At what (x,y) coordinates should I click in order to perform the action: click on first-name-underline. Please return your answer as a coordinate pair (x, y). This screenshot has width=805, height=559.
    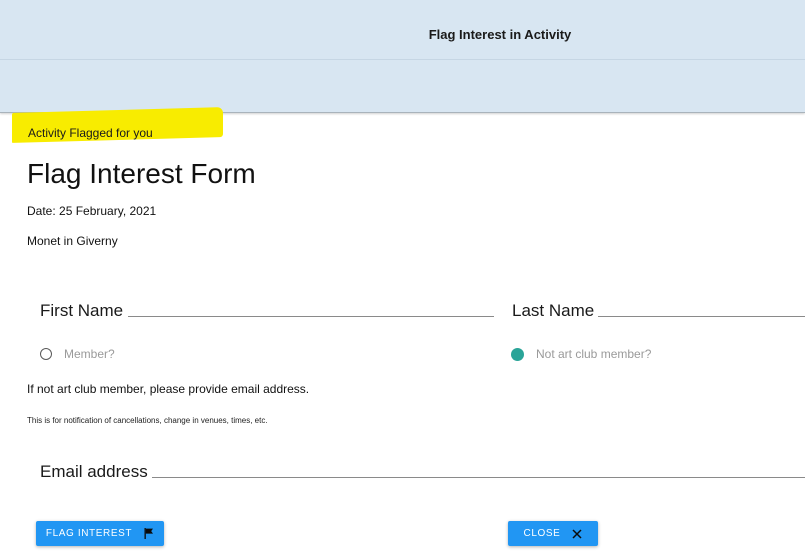
    Looking at the image, I should click on (311, 316).